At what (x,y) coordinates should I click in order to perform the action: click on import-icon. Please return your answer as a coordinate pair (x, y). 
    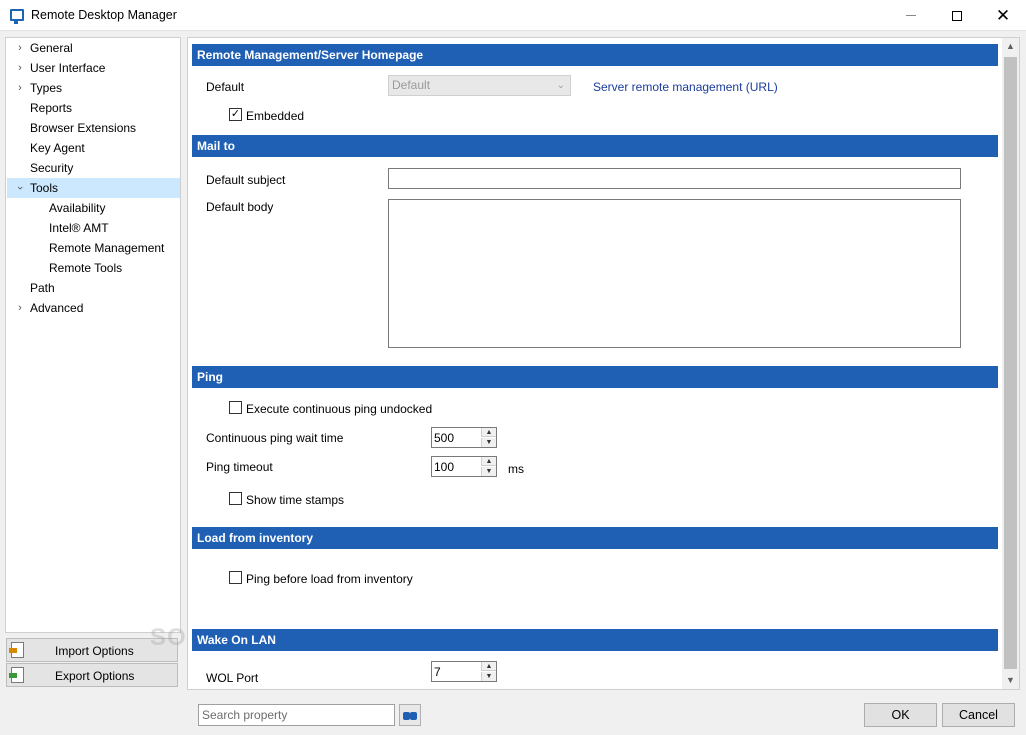
    Looking at the image, I should click on (16, 650).